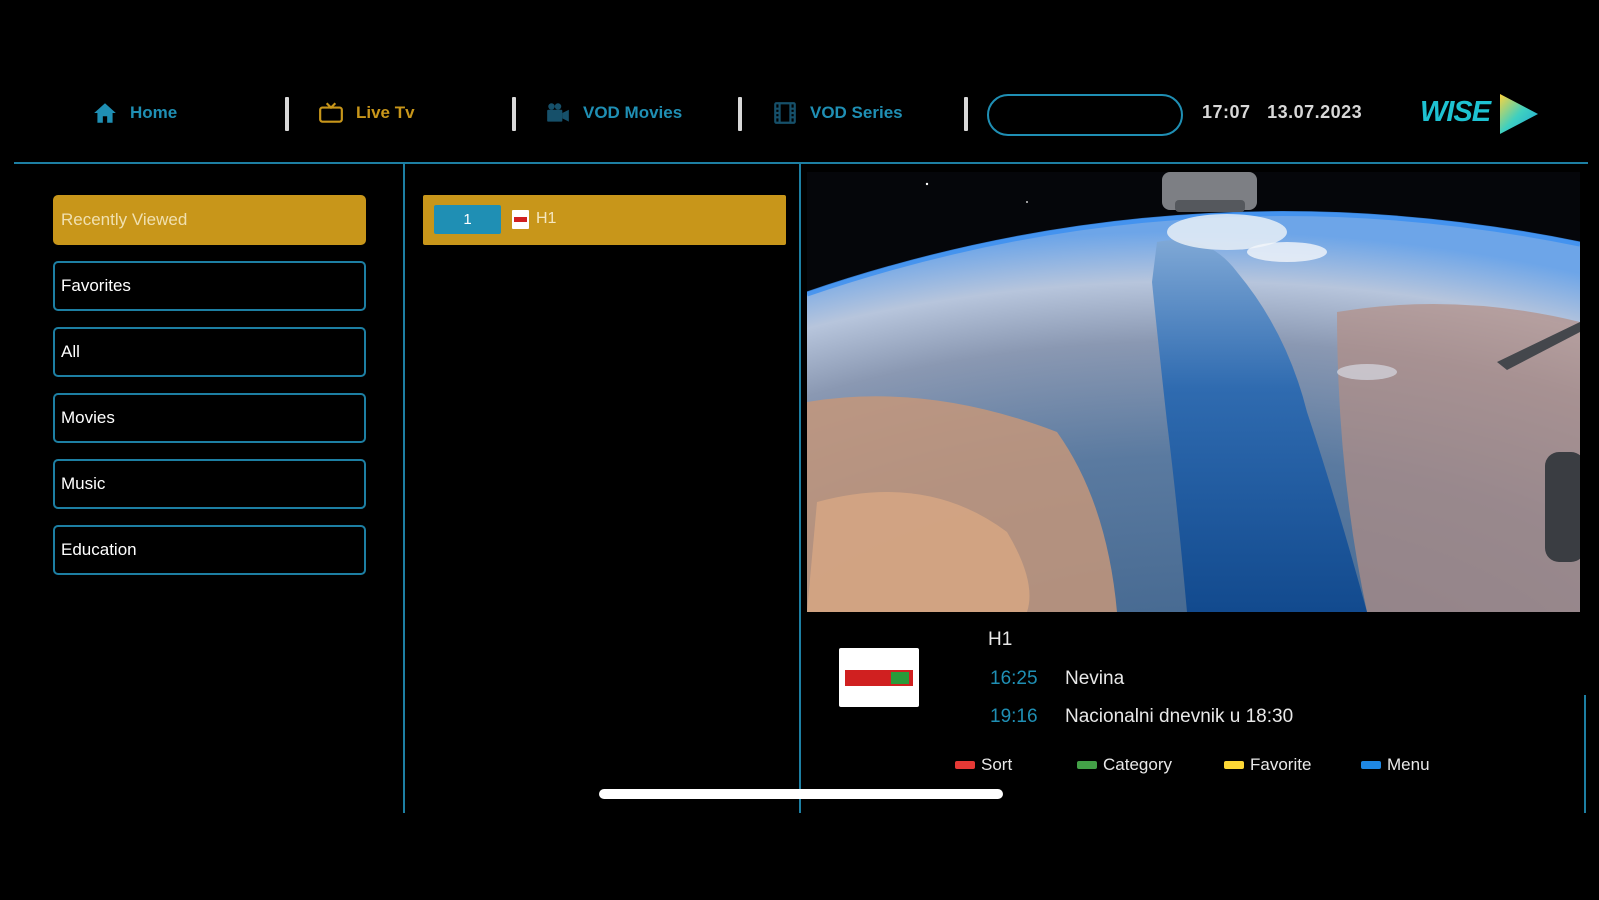  I want to click on nav-home: Home, so click(134, 113).